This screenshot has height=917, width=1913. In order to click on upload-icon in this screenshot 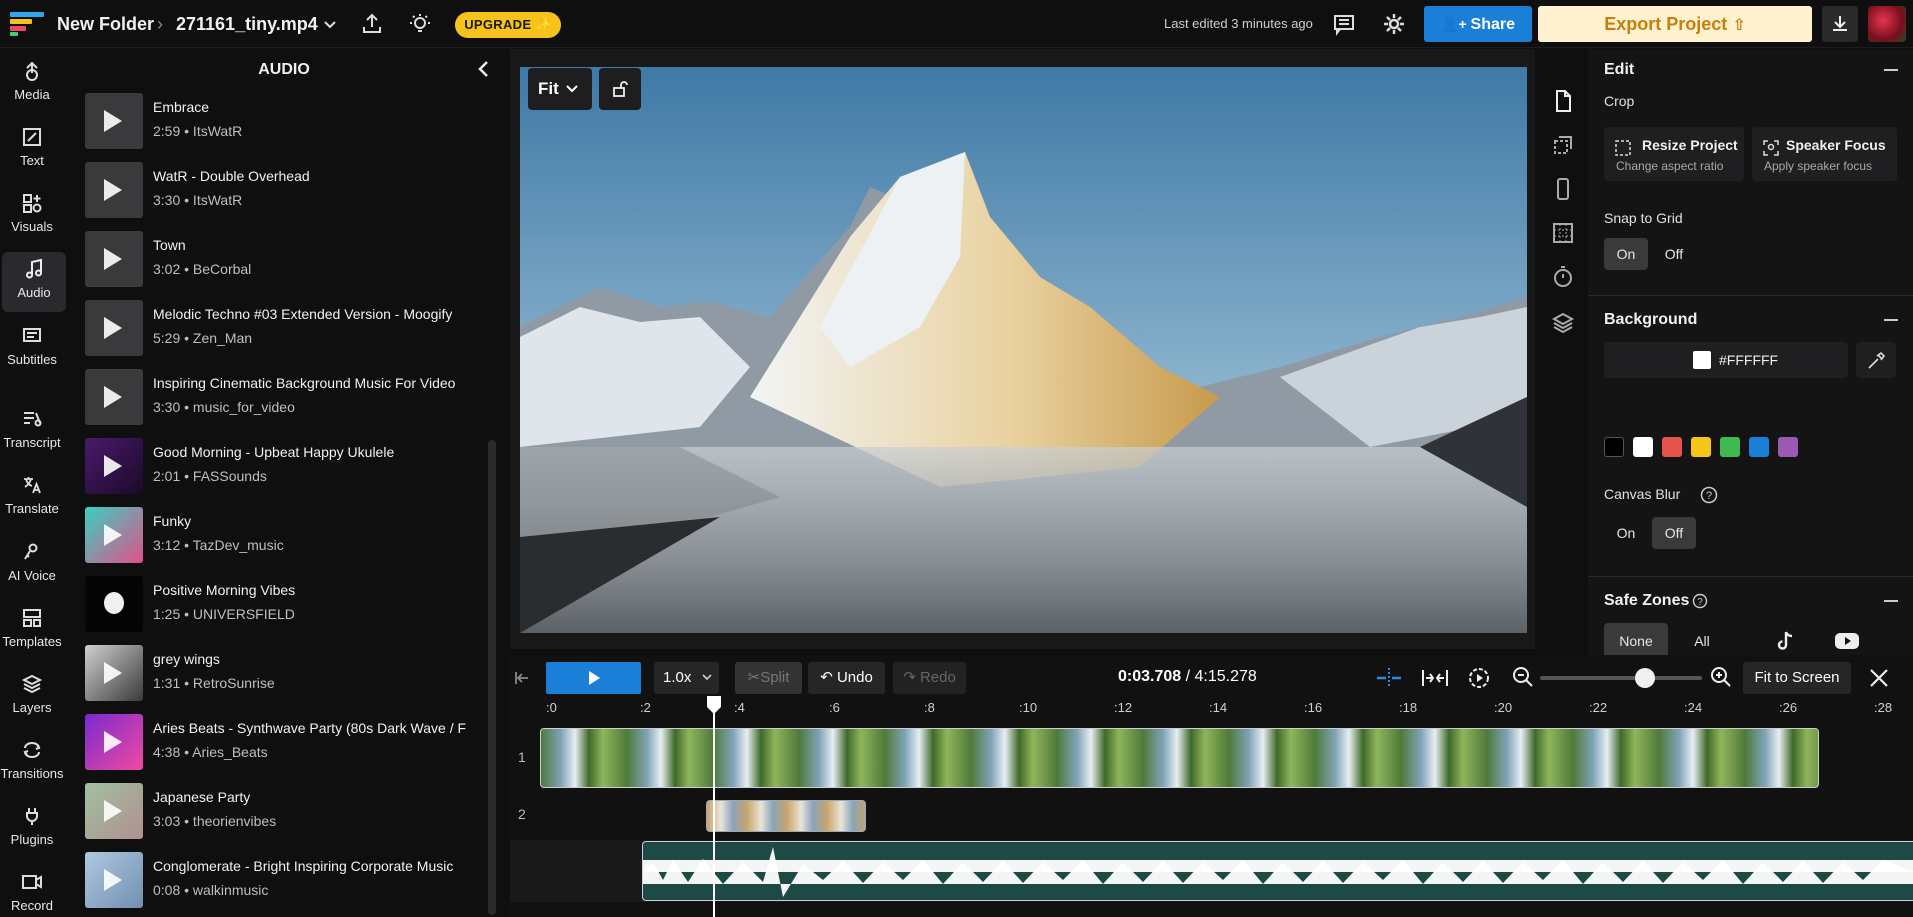, I will do `click(372, 24)`.